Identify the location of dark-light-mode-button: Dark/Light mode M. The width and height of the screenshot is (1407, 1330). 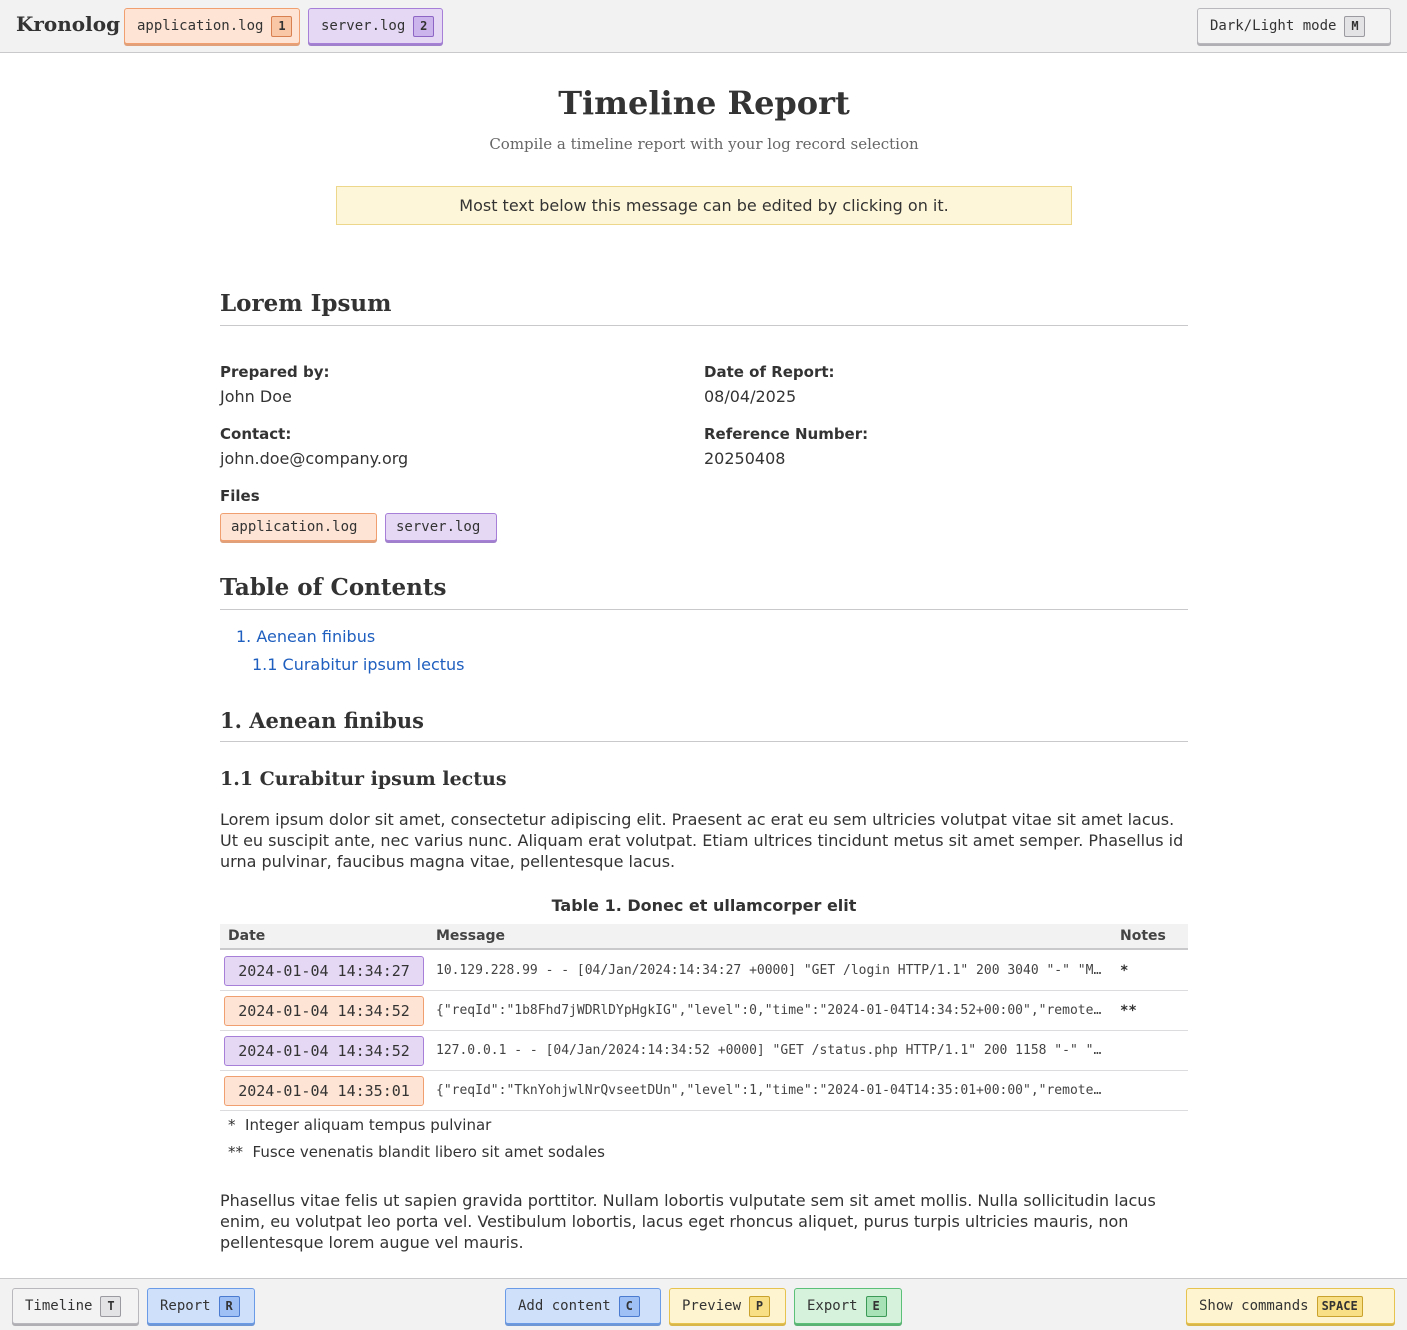
(1294, 26).